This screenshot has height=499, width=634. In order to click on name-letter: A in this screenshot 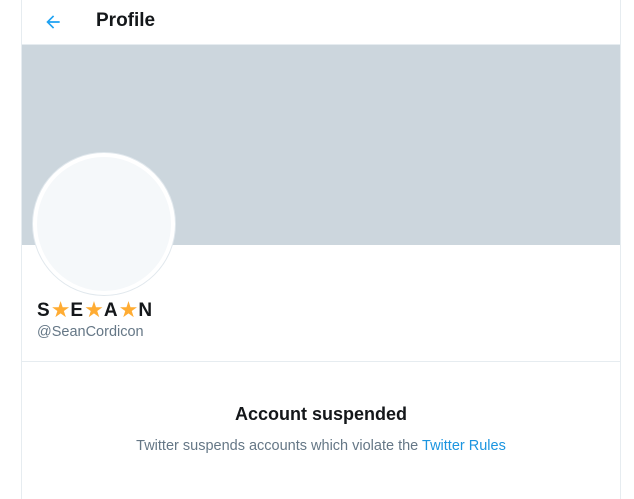, I will do `click(111, 310)`.